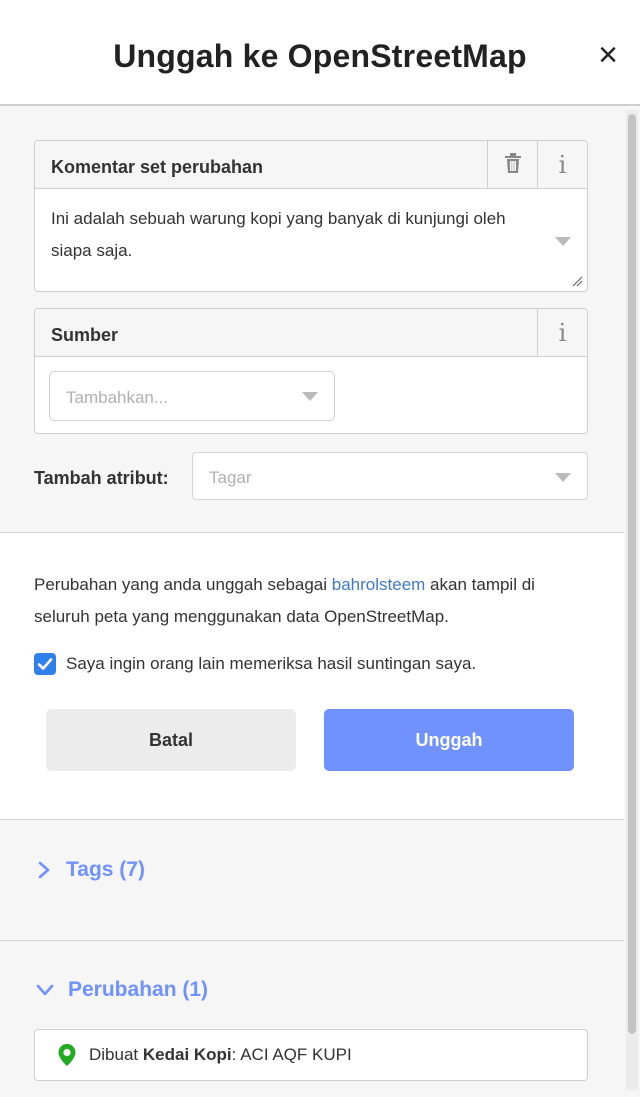 This screenshot has width=640, height=1097. What do you see at coordinates (138, 989) in the screenshot?
I see `changes-section-label: Perubahan (1)` at bounding box center [138, 989].